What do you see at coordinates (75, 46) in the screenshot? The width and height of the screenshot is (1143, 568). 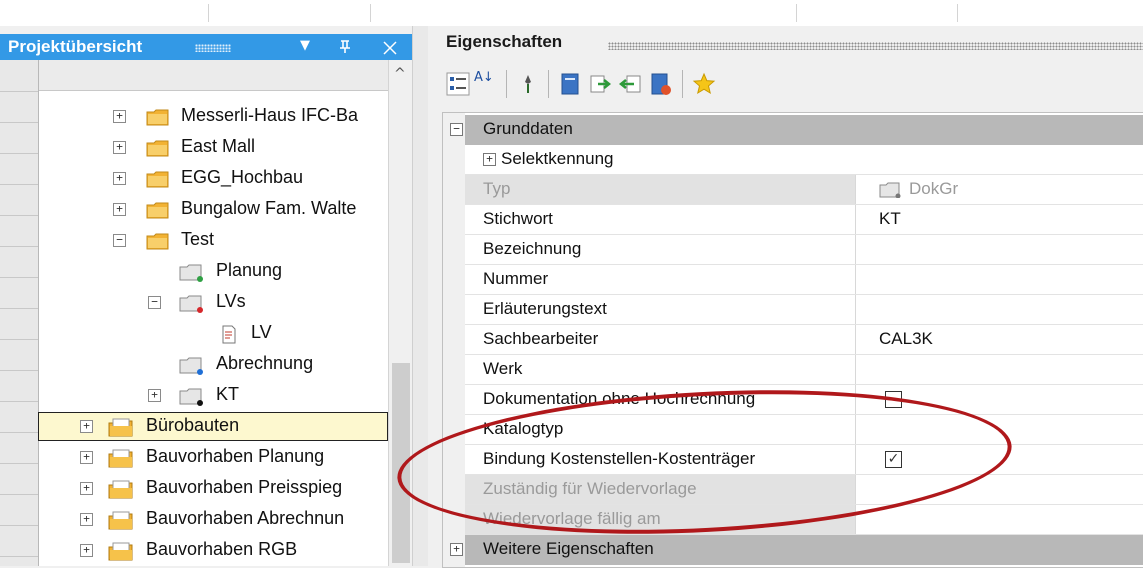 I see `panel-title: Projektübersicht` at bounding box center [75, 46].